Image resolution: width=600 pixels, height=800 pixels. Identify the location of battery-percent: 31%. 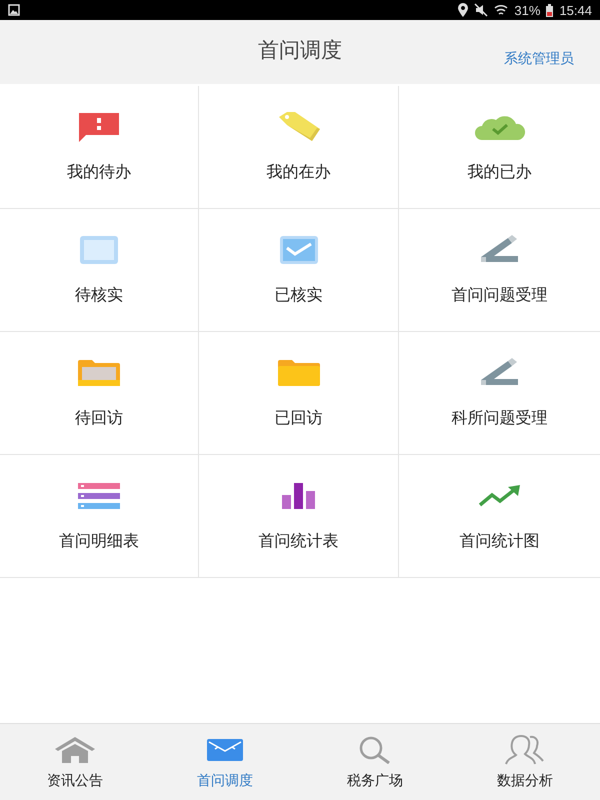
(527, 10).